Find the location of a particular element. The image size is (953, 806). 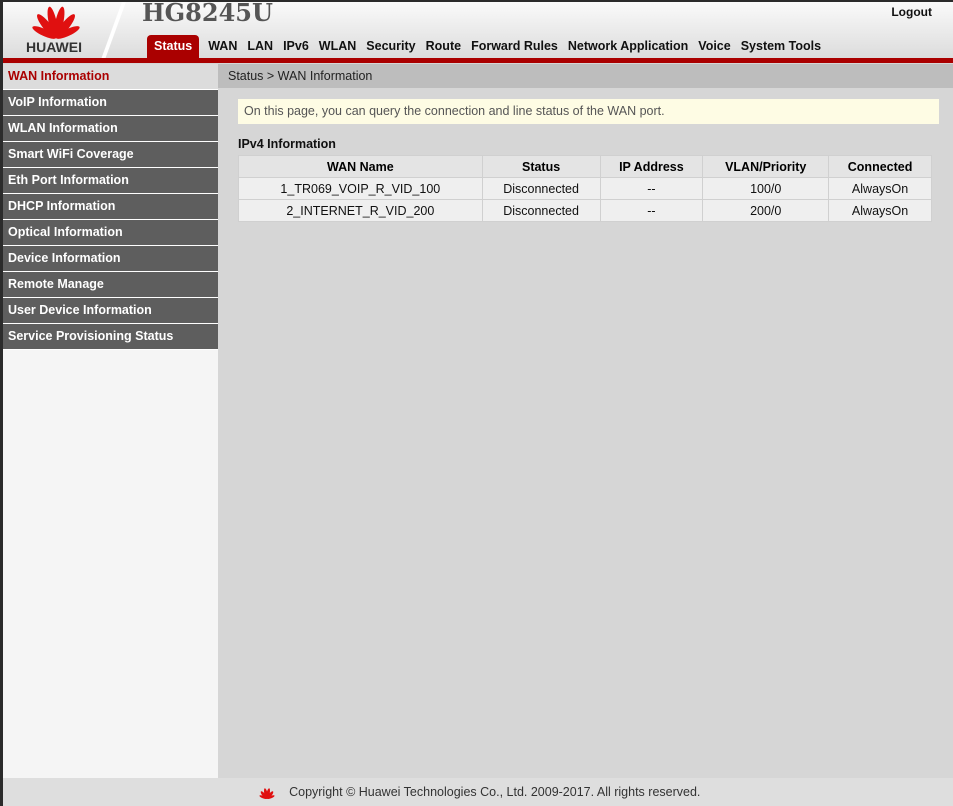

tab-forward-rules: Forward Rules is located at coordinates (514, 46).